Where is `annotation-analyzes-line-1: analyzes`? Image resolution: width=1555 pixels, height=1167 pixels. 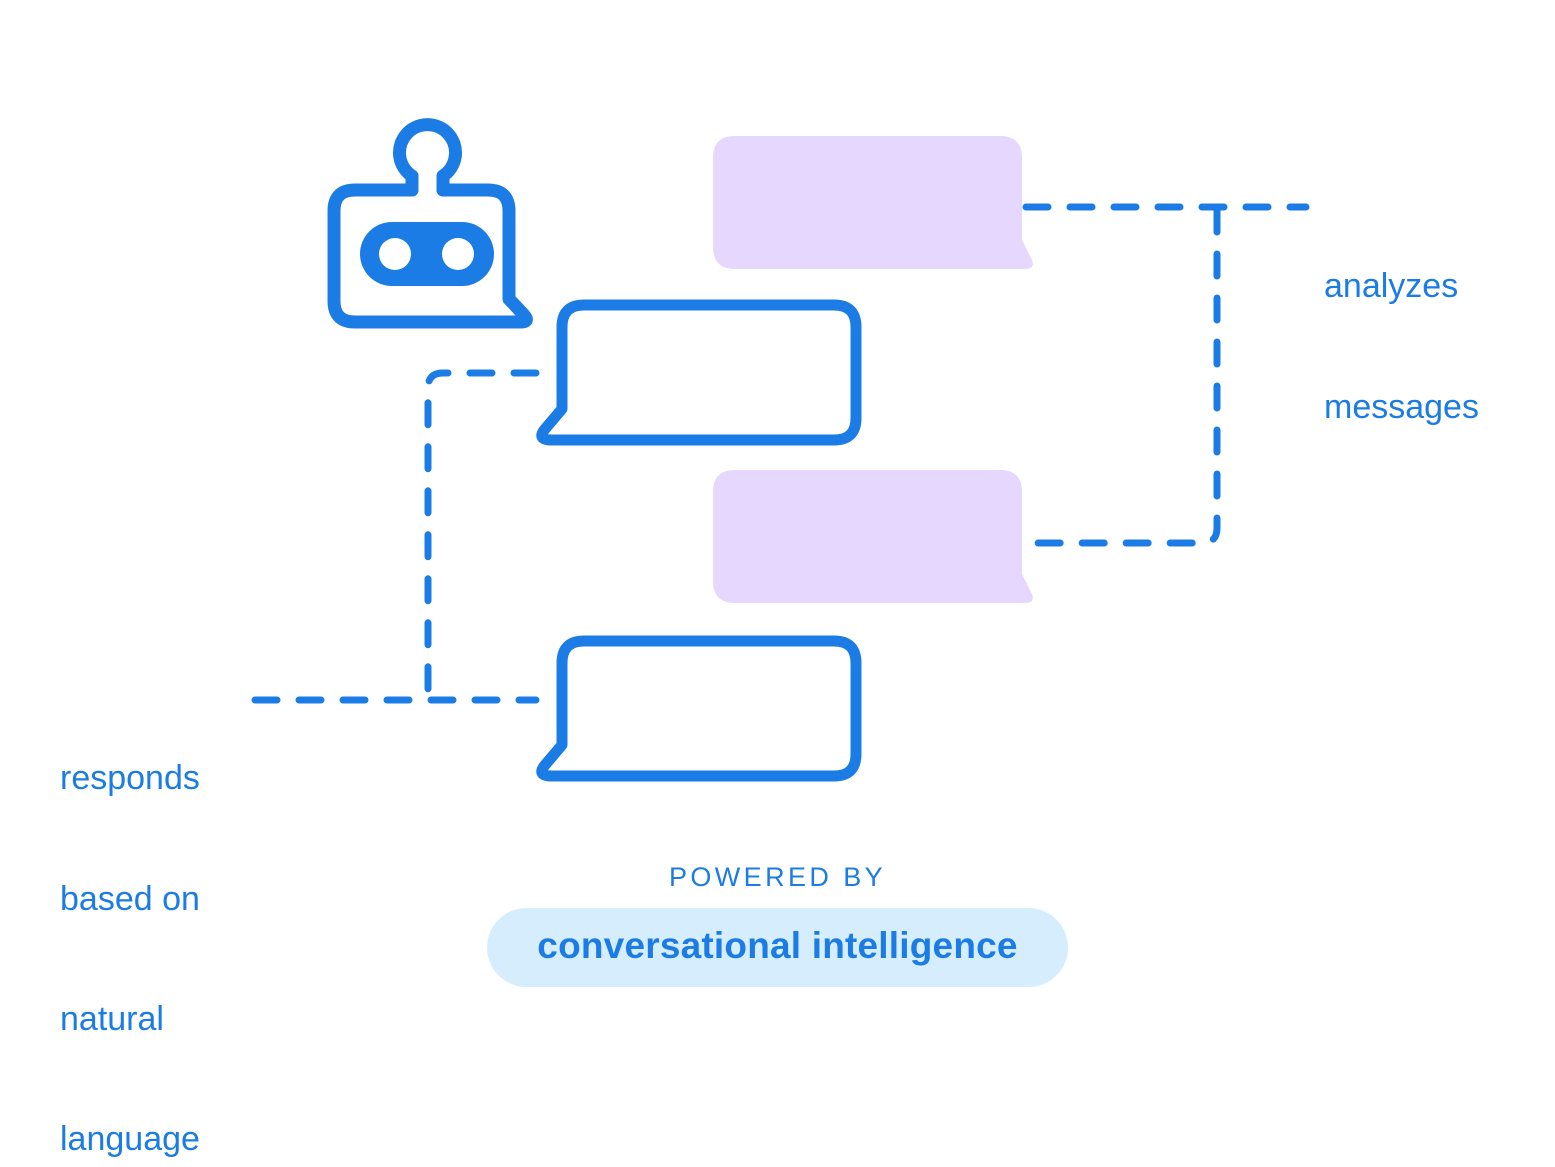 annotation-analyzes-line-1: analyzes is located at coordinates (1391, 286).